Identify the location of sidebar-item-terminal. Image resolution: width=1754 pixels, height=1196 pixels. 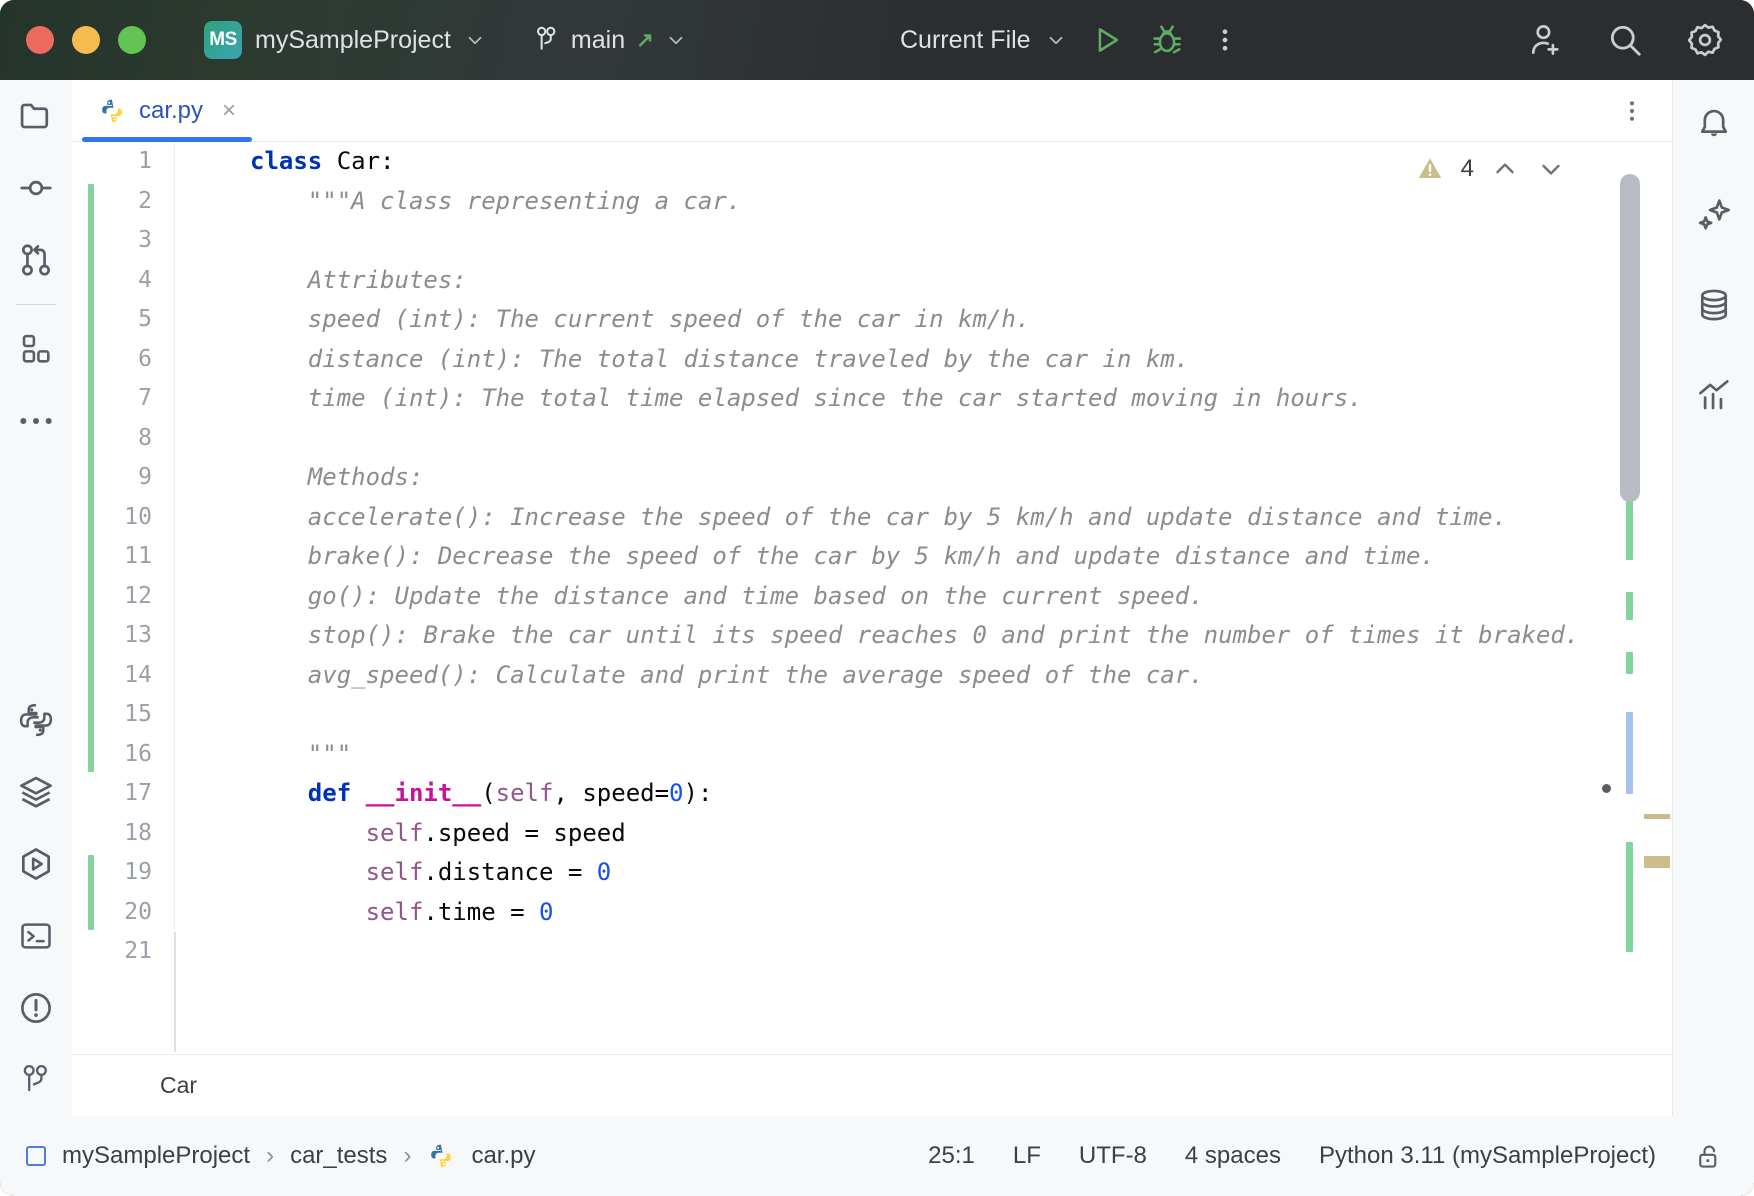
(36, 936).